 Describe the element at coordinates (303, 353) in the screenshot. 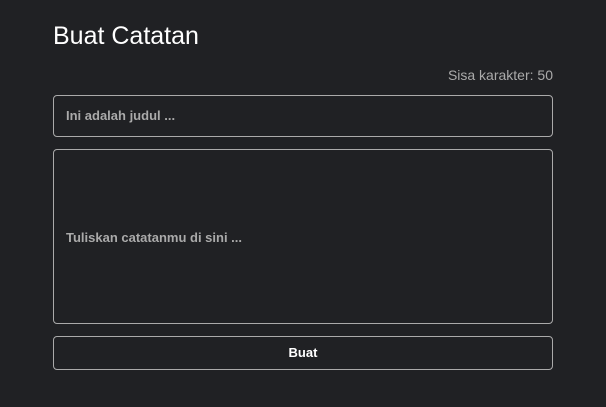

I see `create-note-button: Buat` at that location.